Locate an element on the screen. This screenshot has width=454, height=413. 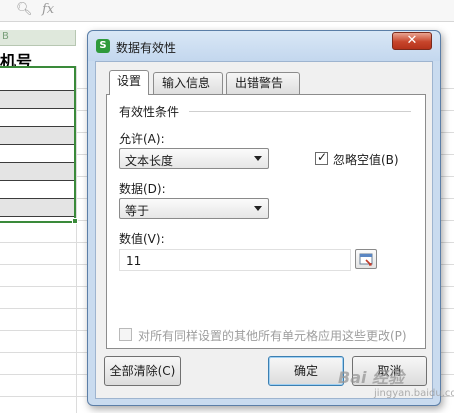
close-icon: ✕ is located at coordinates (412, 40).